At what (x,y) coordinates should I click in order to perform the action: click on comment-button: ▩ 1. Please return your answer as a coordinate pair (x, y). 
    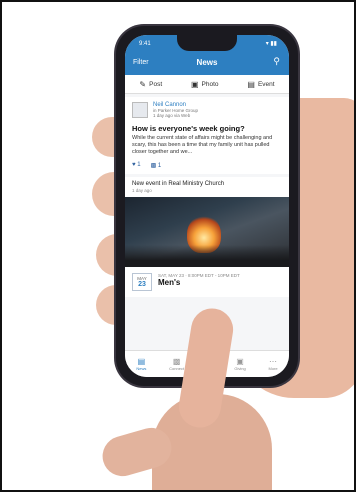
    Looking at the image, I should click on (156, 165).